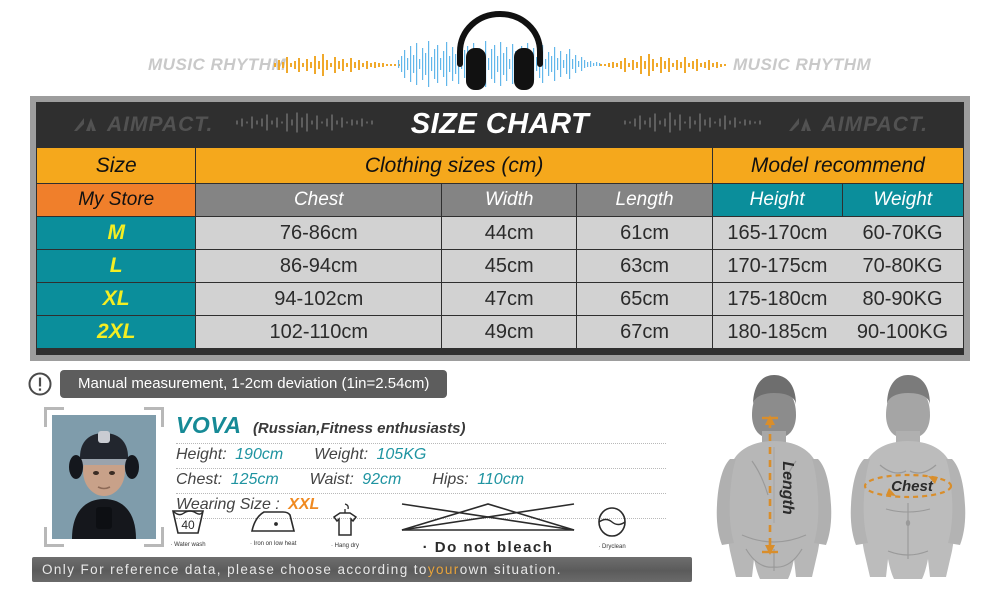 The image size is (1000, 598). Describe the element at coordinates (802, 64) in the screenshot. I see `banner-brand-right: MUSIC RHYTHM` at that location.